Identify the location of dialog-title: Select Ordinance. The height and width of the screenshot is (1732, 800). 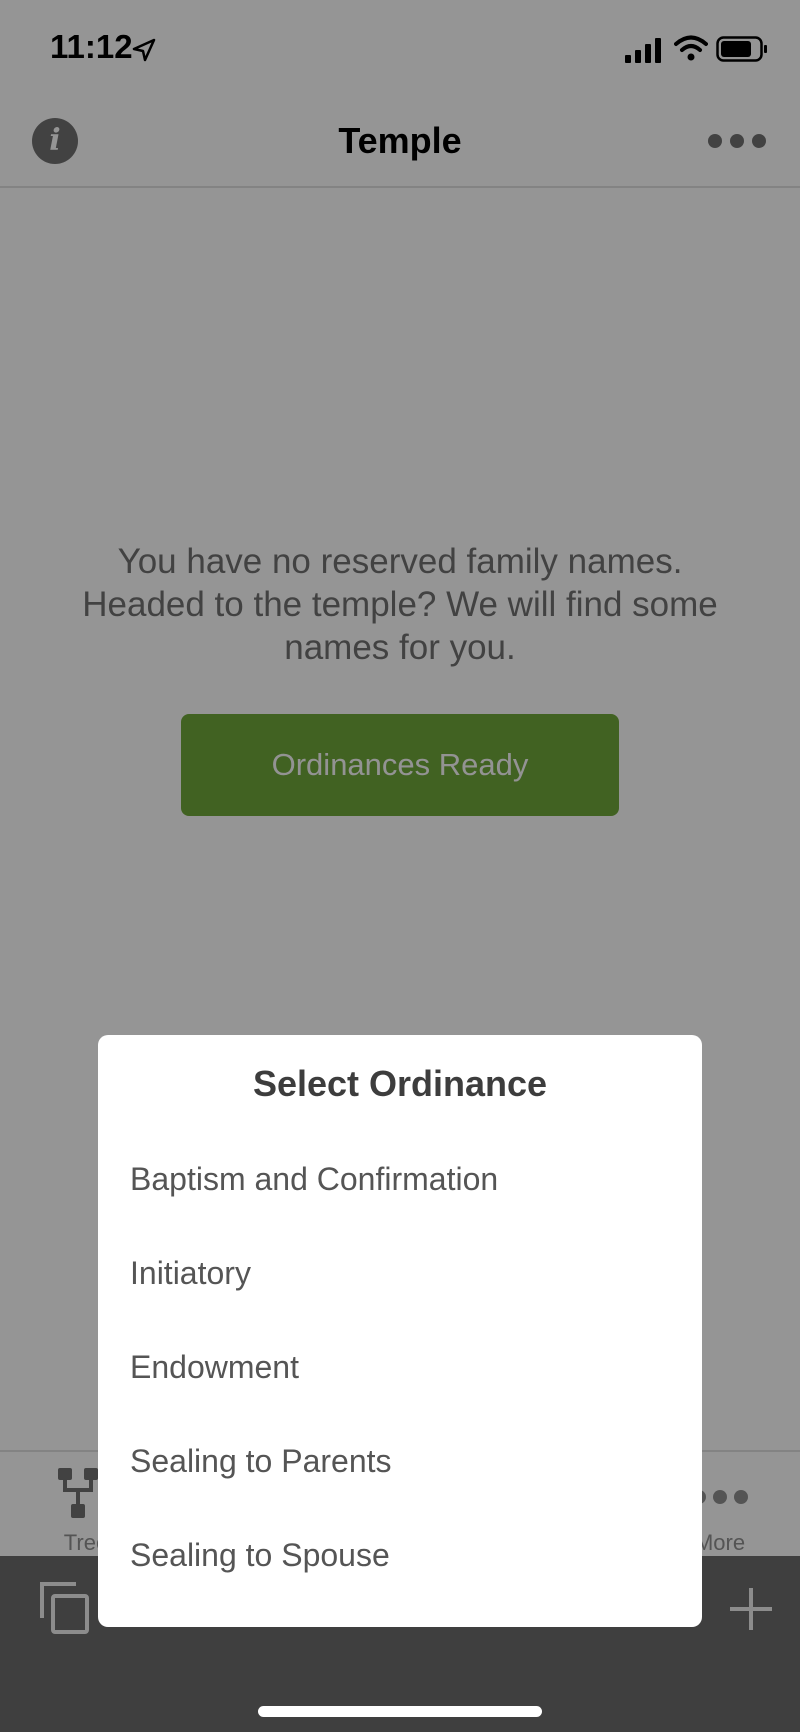
(400, 1083).